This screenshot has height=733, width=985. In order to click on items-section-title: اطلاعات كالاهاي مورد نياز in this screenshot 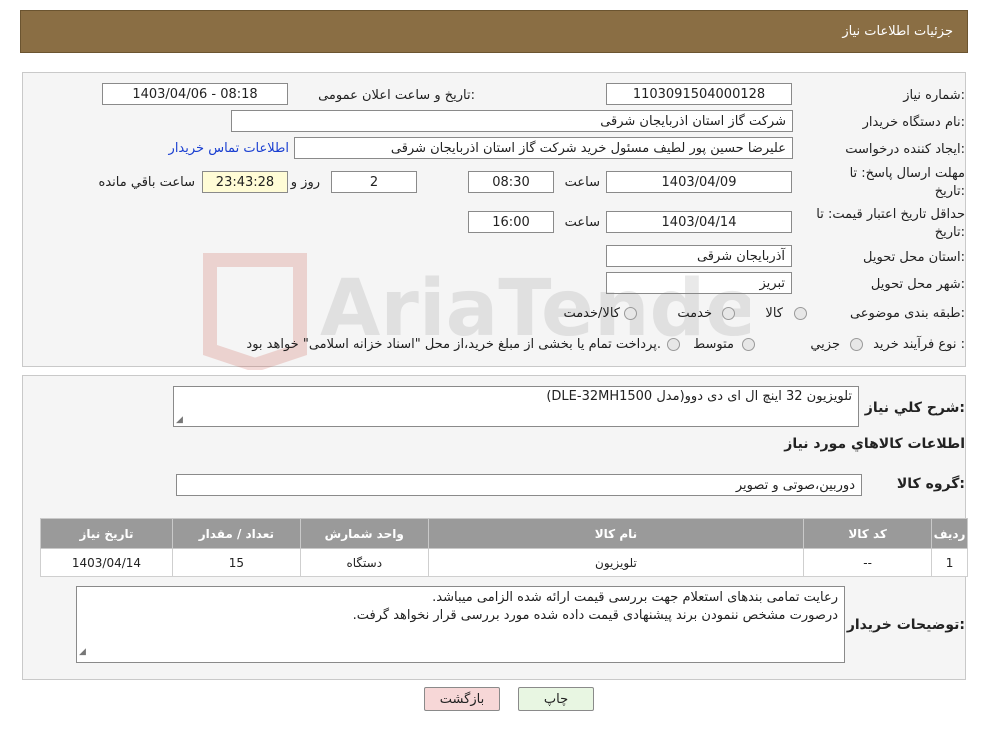, I will do `click(874, 444)`.